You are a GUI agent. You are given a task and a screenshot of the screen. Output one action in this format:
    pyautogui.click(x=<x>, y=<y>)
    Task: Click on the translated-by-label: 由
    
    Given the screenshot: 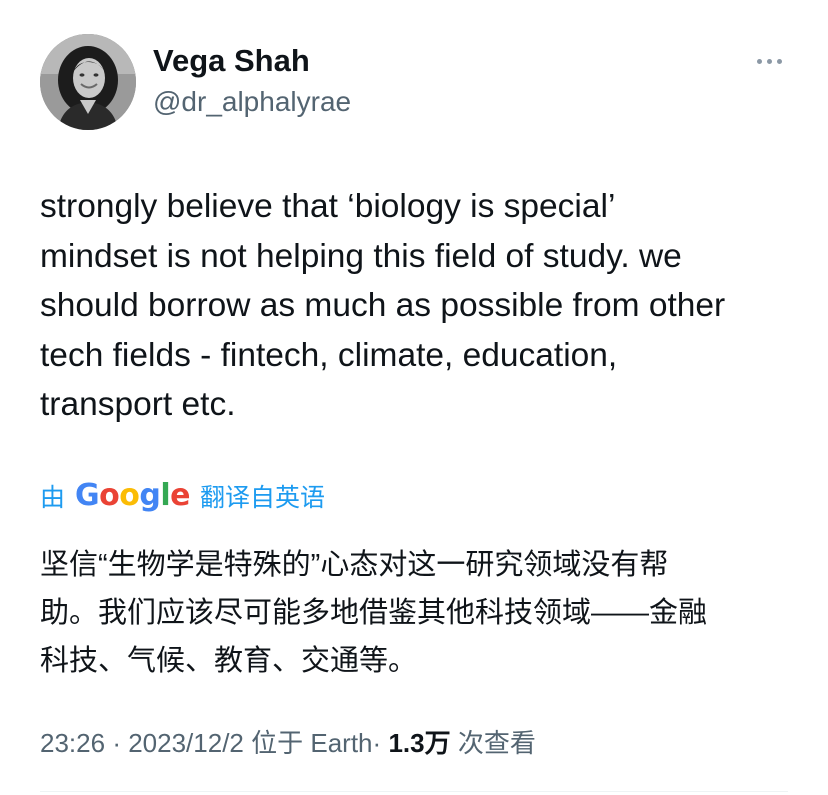 What is the action you would take?
    pyautogui.click(x=53, y=498)
    